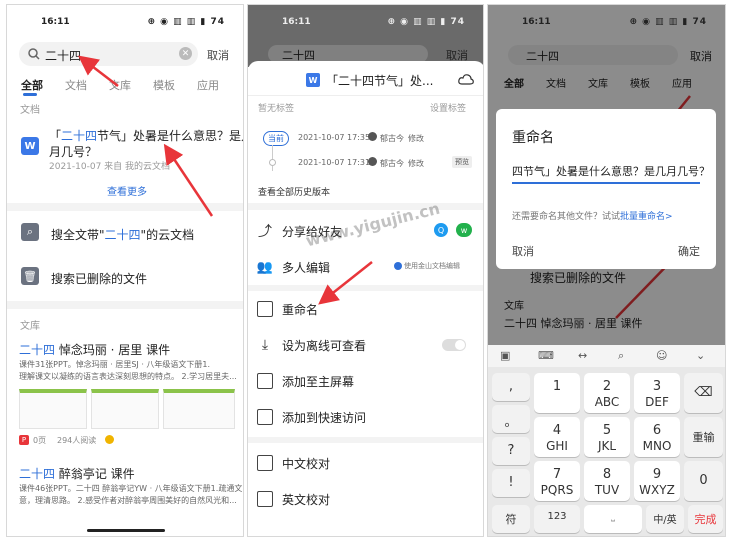  What do you see at coordinates (265, 417) in the screenshot?
I see `quick-access-icon` at bounding box center [265, 417].